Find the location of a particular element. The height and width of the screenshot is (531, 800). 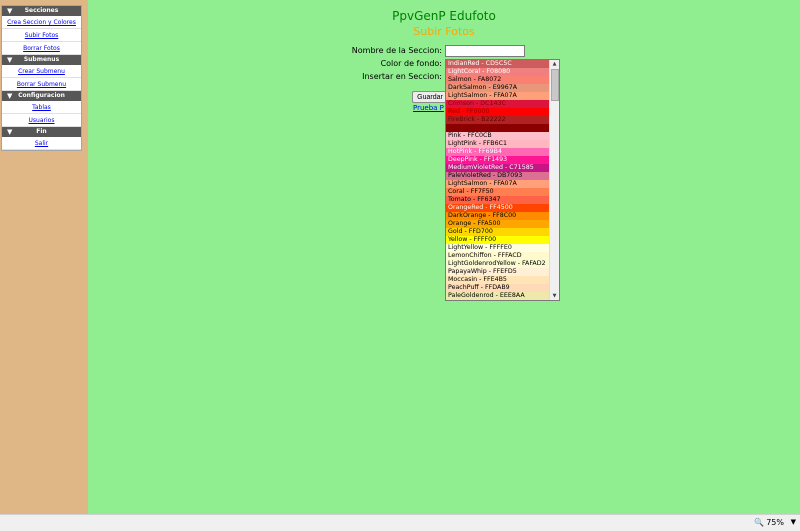

menu-header-fin: ▼ Fin is located at coordinates (41, 132).